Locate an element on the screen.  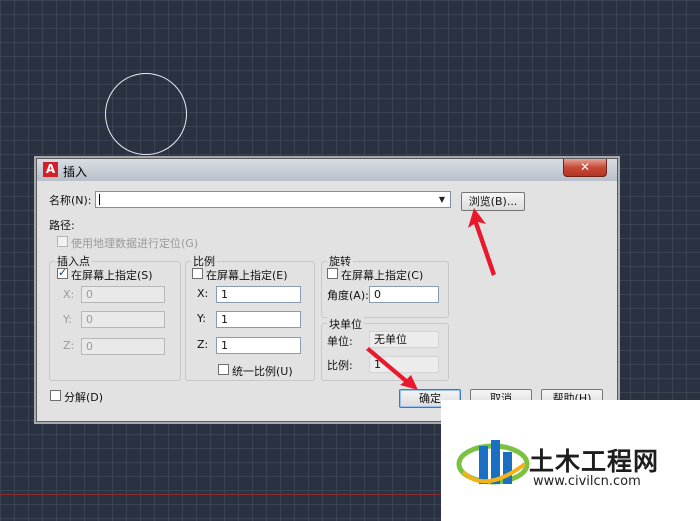
scale-on-screen-label: 在屏幕上指定(E) is located at coordinates (247, 275).